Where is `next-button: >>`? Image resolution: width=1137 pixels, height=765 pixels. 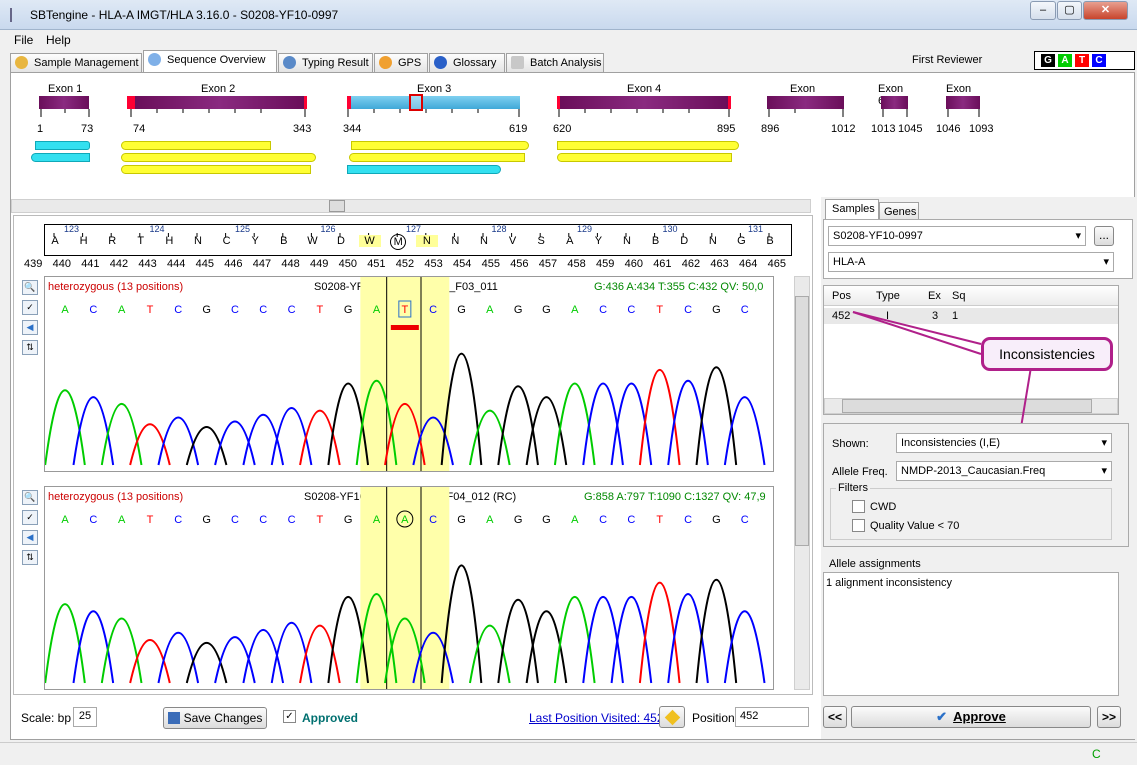
next-button: >> is located at coordinates (1109, 717).